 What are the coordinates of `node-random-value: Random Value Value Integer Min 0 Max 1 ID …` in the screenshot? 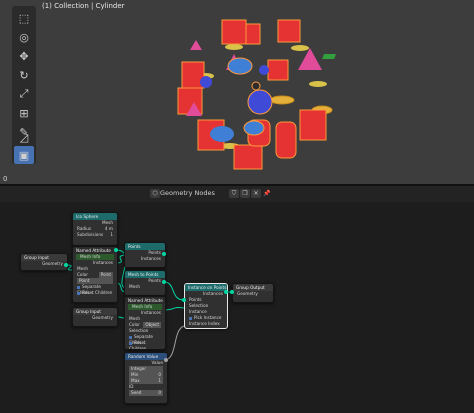 It's located at (146, 378).